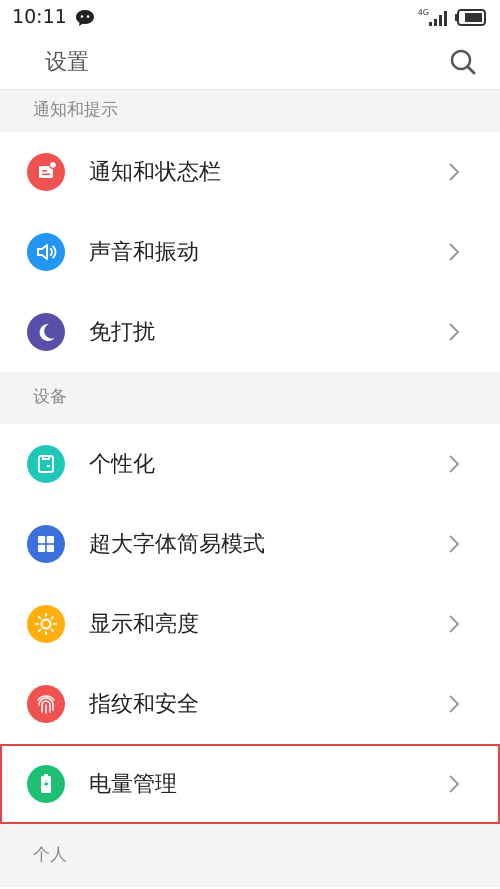 The image size is (500, 889). What do you see at coordinates (438, 17) in the screenshot?
I see `signal-icon` at bounding box center [438, 17].